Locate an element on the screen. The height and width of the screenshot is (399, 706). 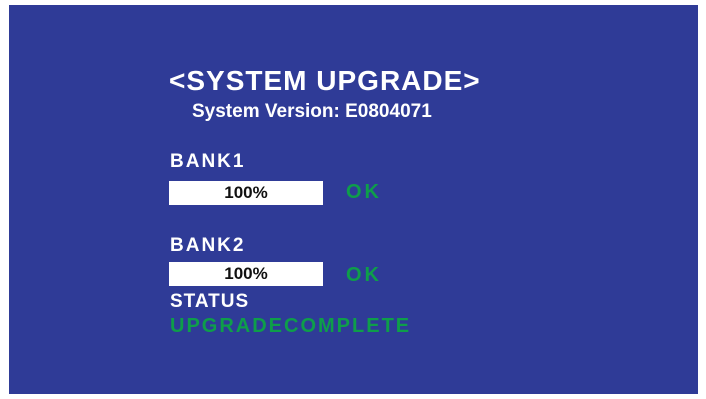
status-value: UPGRADECOMPLETE is located at coordinates (291, 326).